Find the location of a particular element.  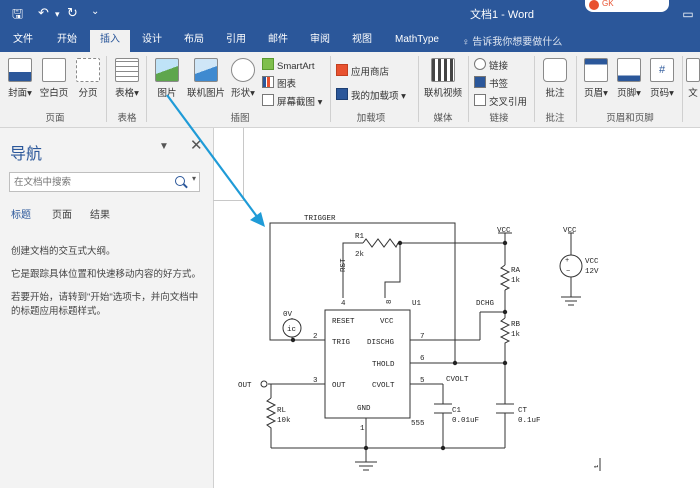

search-dropdown-icon: ▾ is located at coordinates (194, 178).